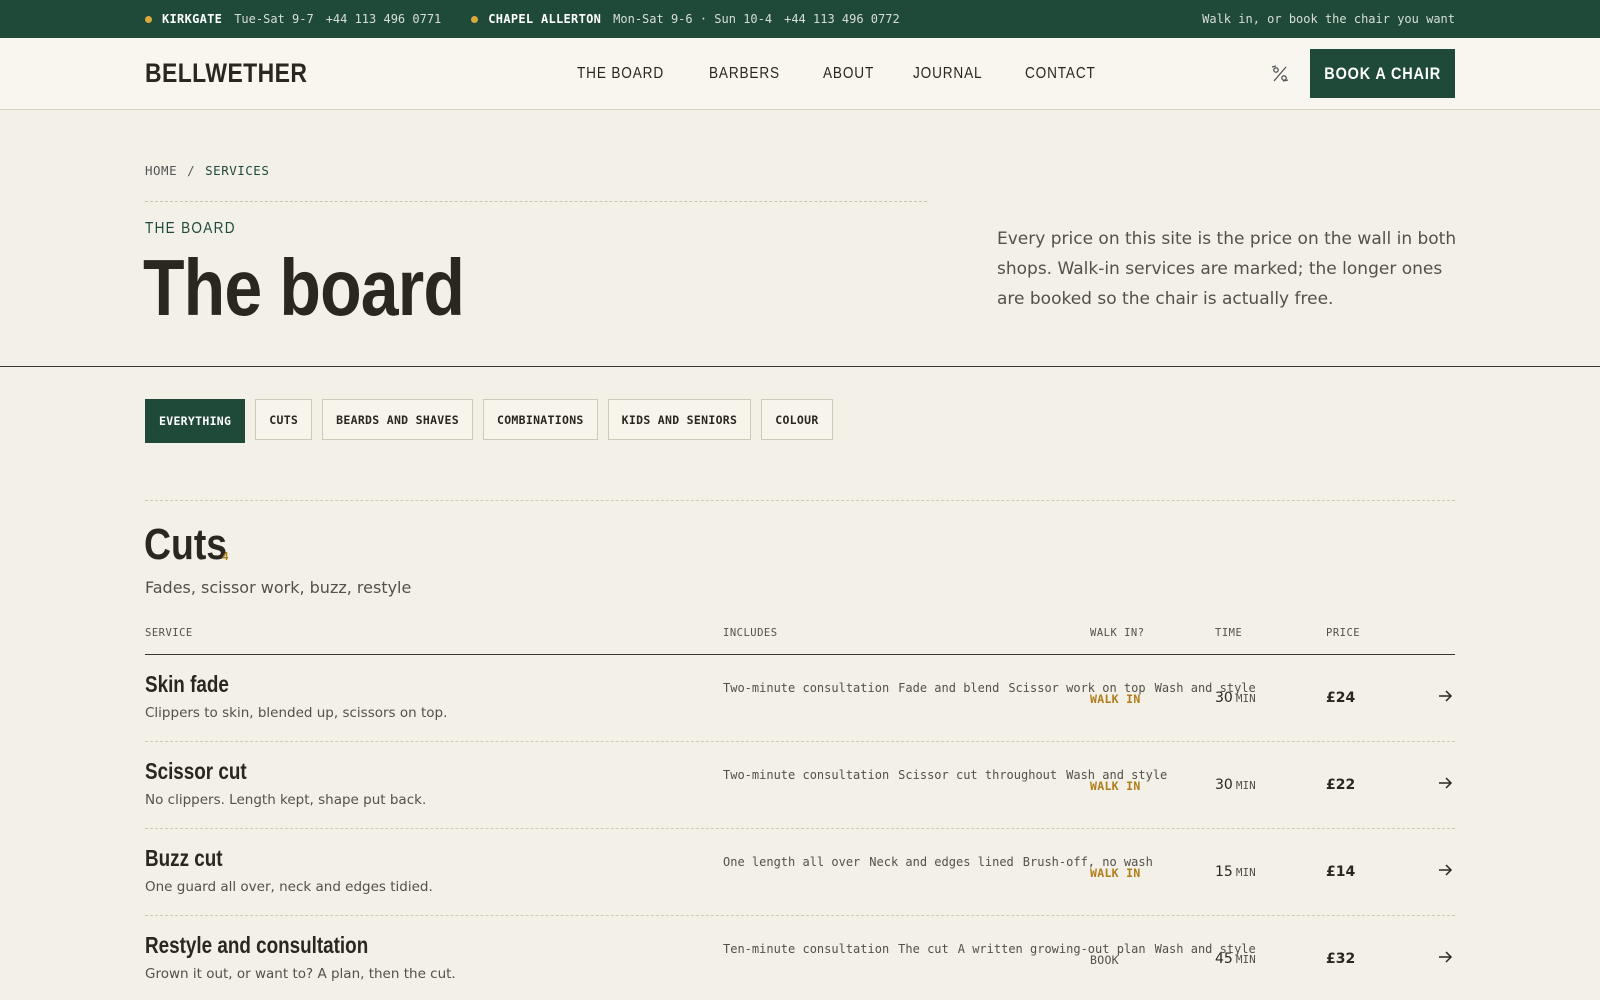 Image resolution: width=1600 pixels, height=1000 pixels. Describe the element at coordinates (545, 19) in the screenshot. I see `location-name: CHAPEL ALLERTON` at that location.